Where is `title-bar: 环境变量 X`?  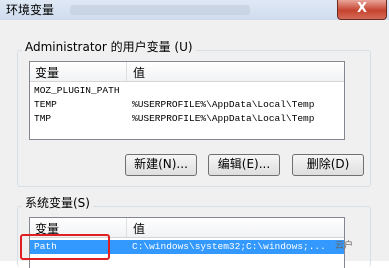
title-bar: 环境变量 X is located at coordinates (194, 10).